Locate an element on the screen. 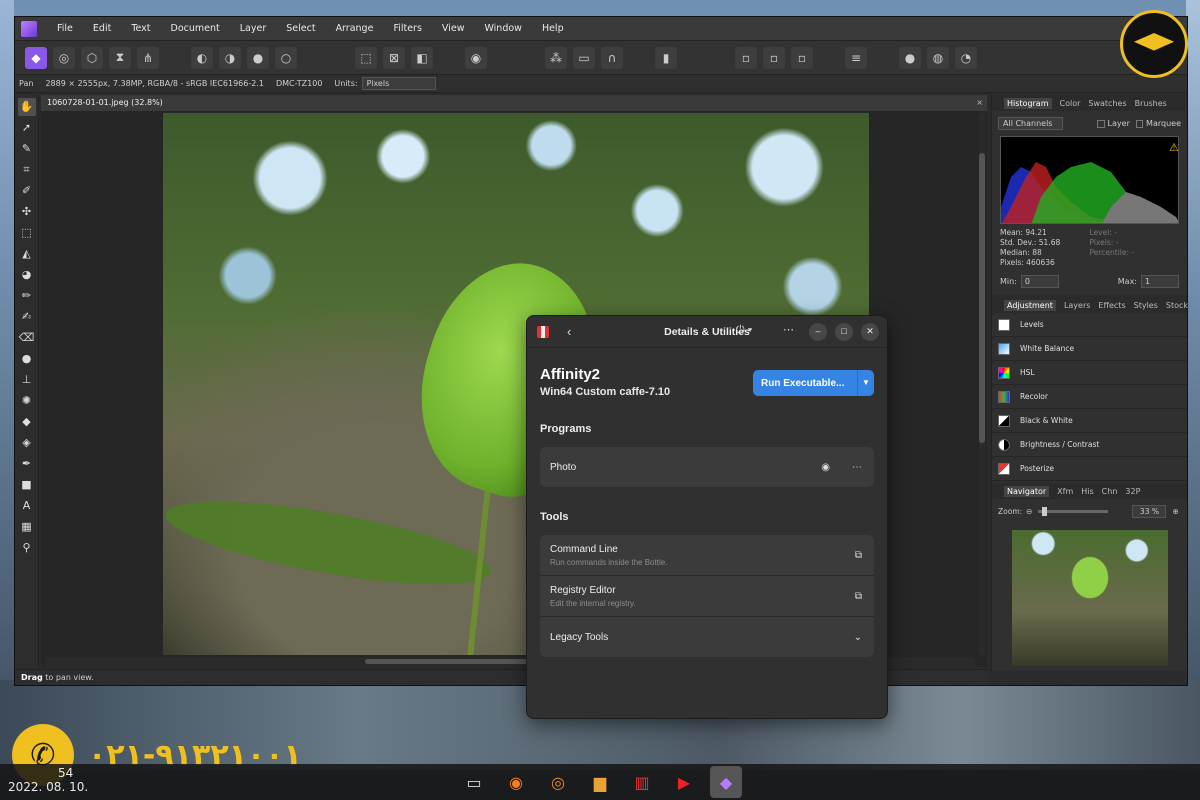  quick-mask-button: ◉ is located at coordinates (476, 57).